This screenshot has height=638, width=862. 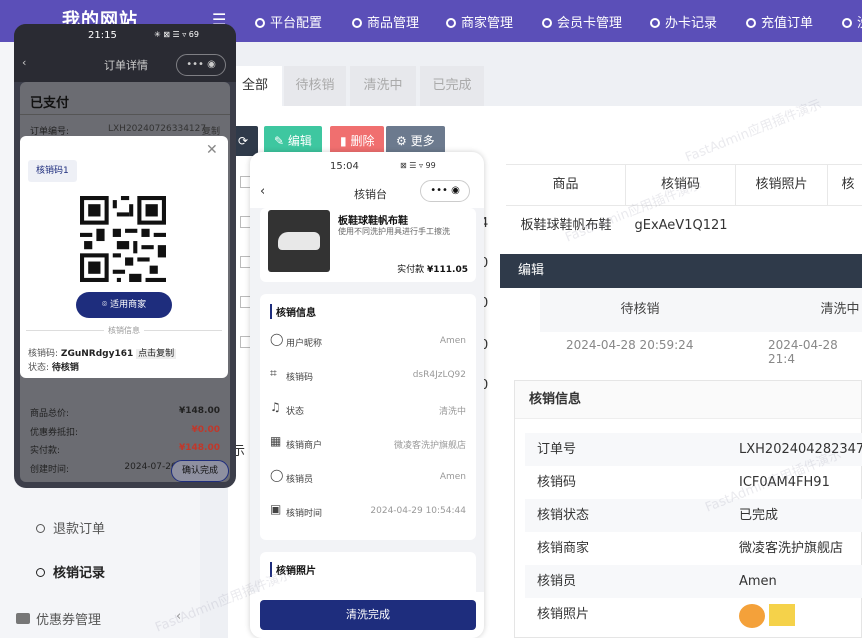 What do you see at coordinates (688, 400) in the screenshot?
I see `verify-info-title: 核销信息` at bounding box center [688, 400].